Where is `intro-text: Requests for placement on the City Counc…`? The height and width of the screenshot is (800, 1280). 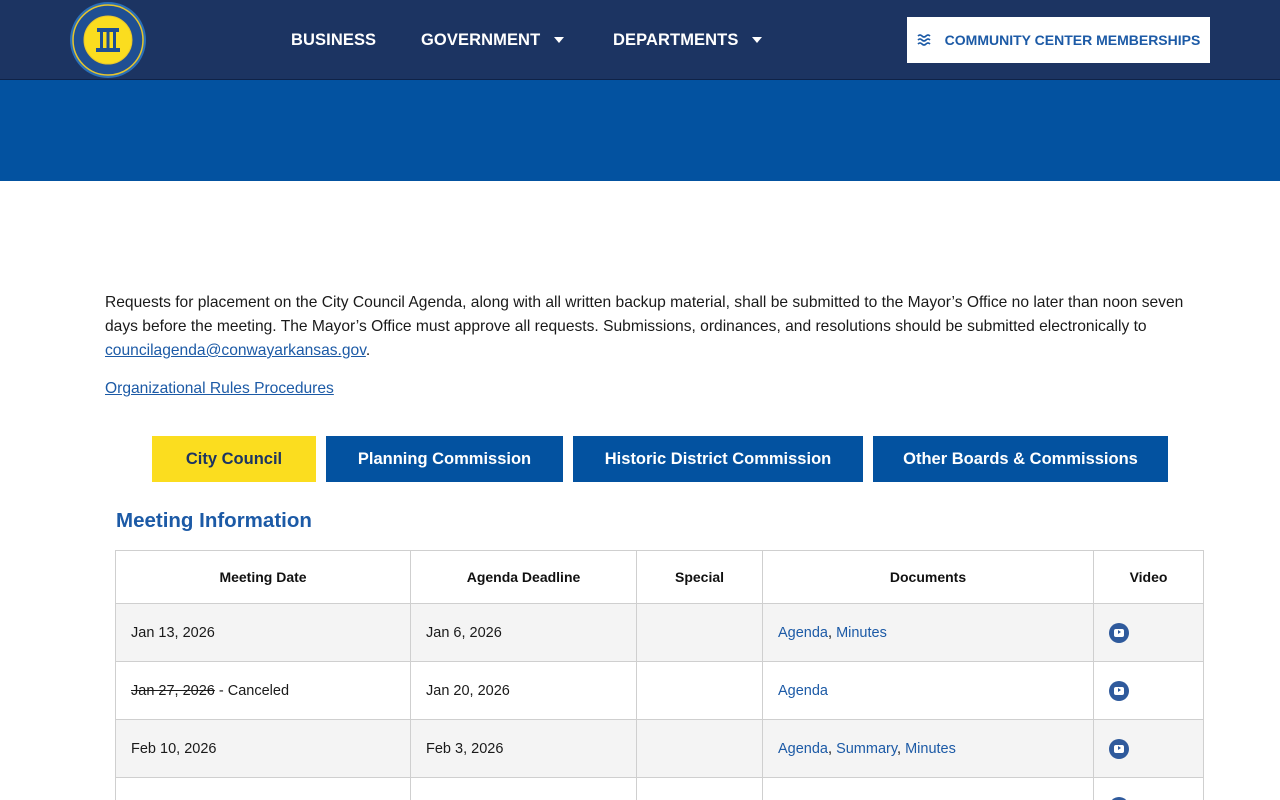
intro-text: Requests for placement on the City Counc… is located at coordinates (644, 314).